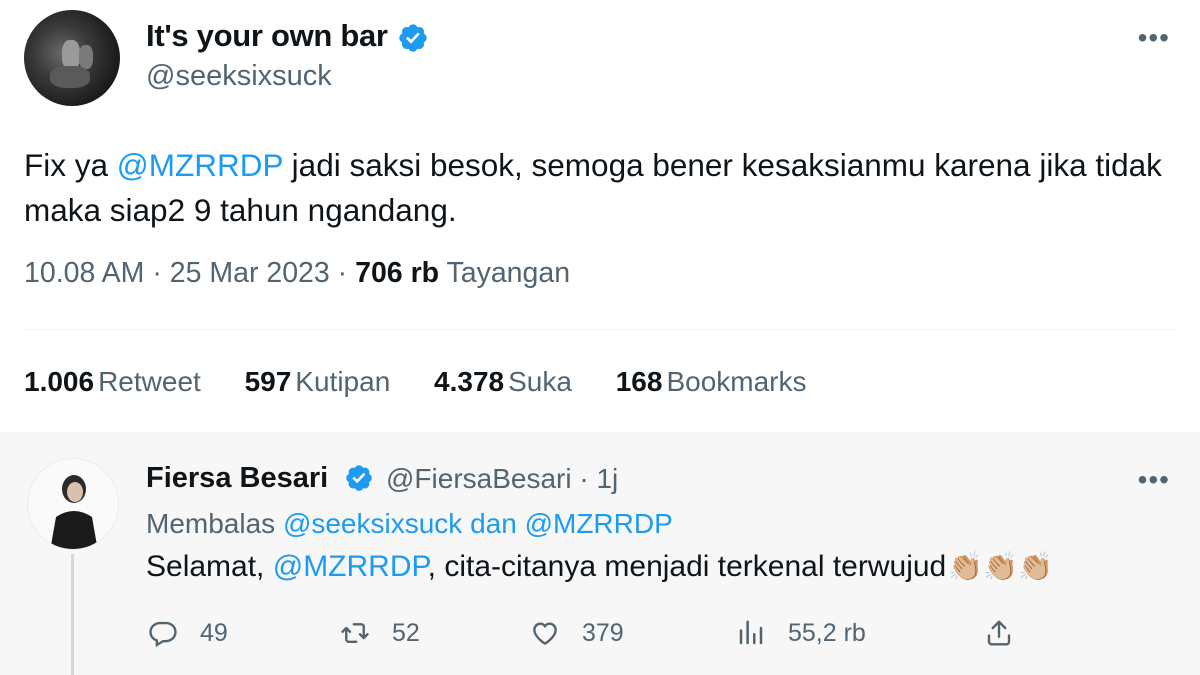 This screenshot has height=675, width=1200. Describe the element at coordinates (577, 633) in the screenshot. I see `like-button: 379` at that location.